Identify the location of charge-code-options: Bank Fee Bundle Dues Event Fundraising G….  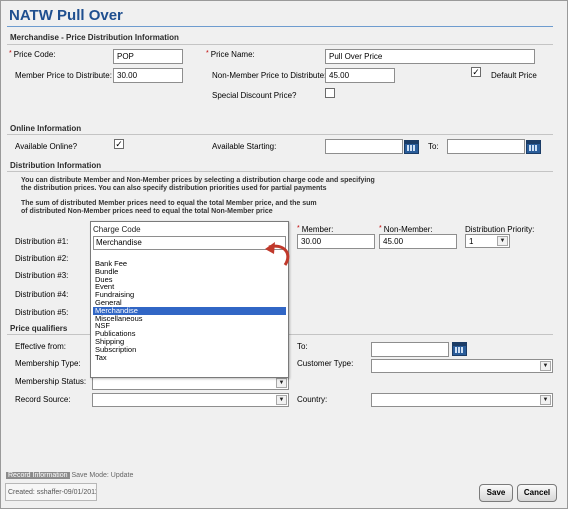
(189, 310).